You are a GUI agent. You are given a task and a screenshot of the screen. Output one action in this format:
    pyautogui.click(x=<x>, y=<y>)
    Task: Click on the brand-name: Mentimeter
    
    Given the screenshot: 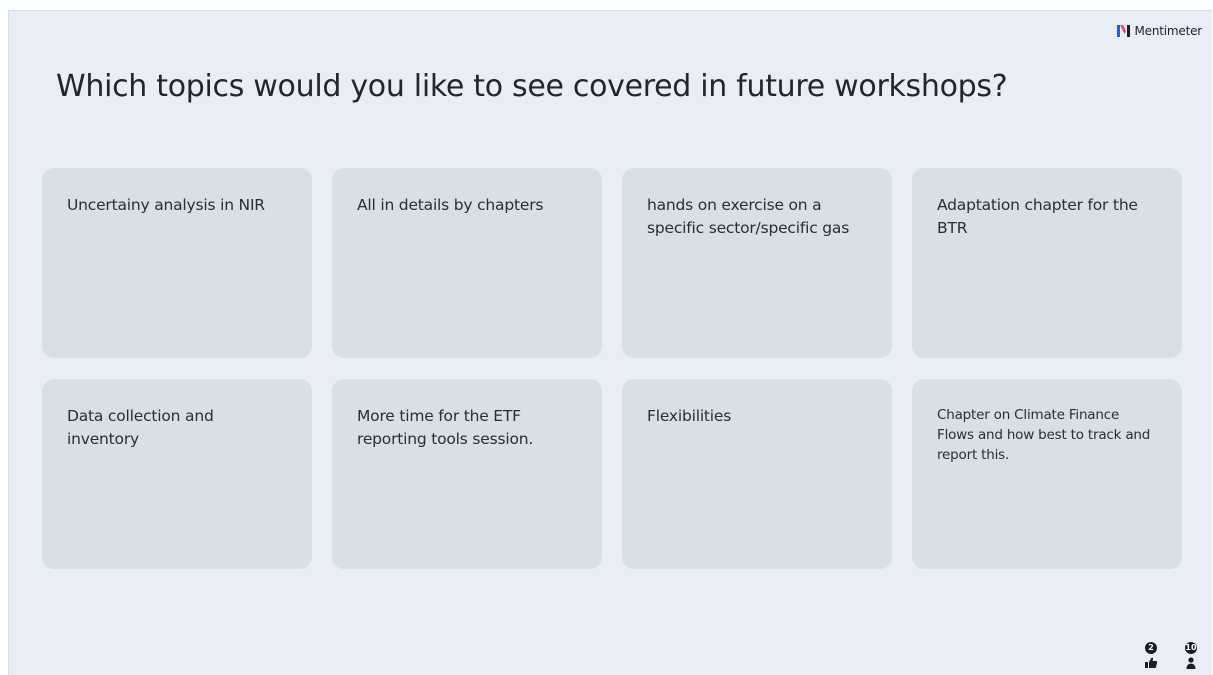 What is the action you would take?
    pyautogui.click(x=1168, y=31)
    